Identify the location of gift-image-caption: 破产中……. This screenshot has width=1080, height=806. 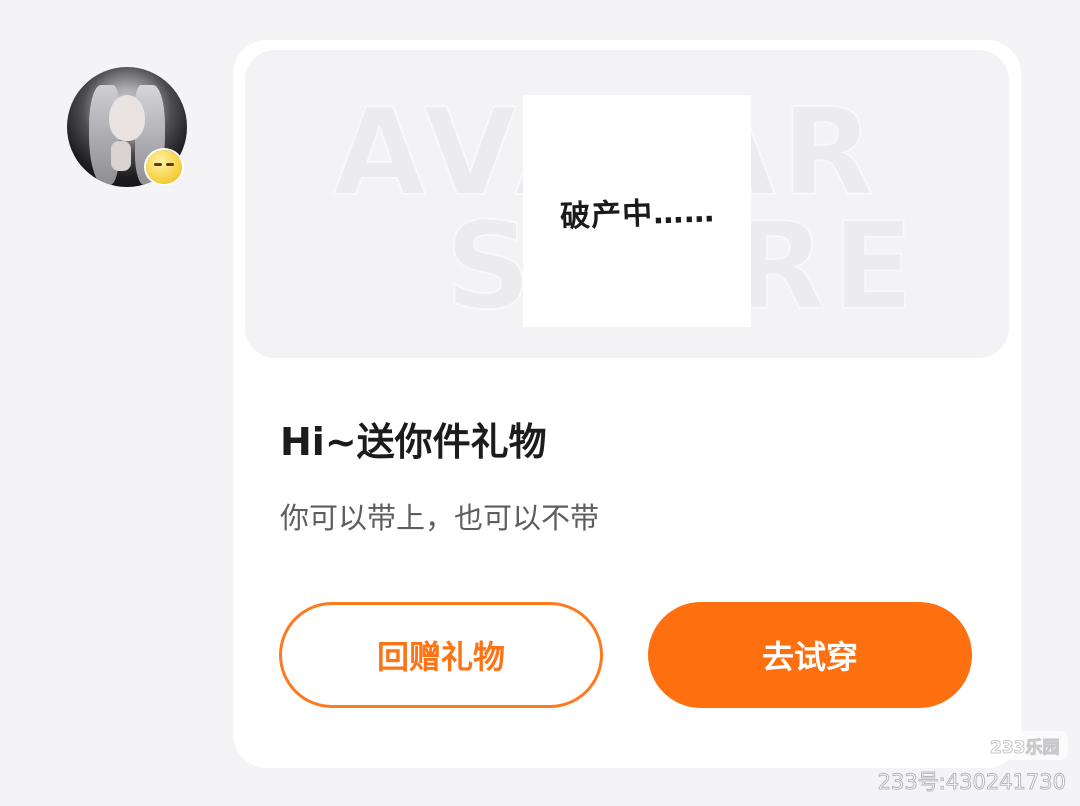
(637, 214).